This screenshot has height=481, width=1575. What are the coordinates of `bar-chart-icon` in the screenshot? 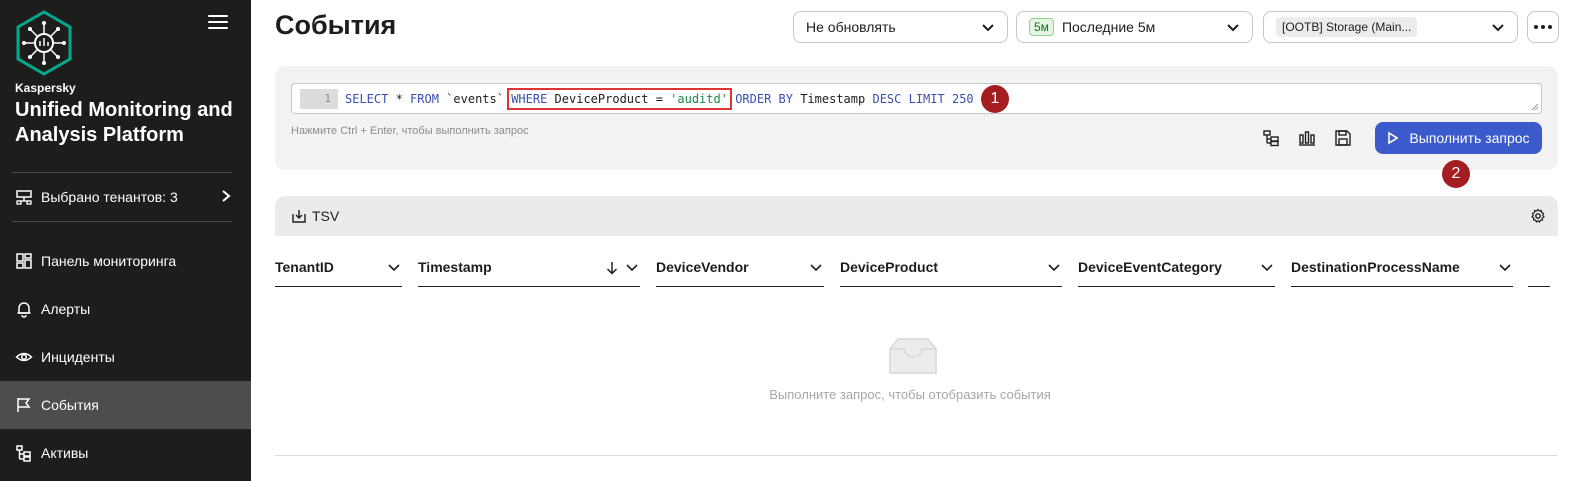 It's located at (1307, 138).